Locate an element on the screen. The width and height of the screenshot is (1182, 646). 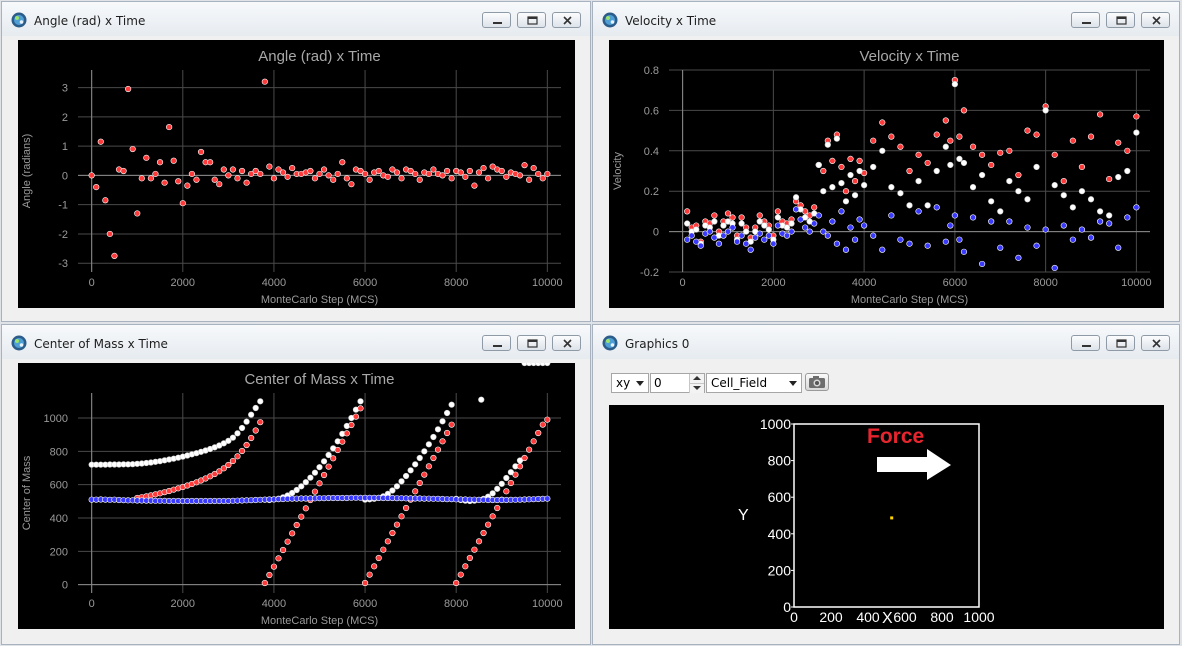
slice-value: 0 is located at coordinates (658, 383).